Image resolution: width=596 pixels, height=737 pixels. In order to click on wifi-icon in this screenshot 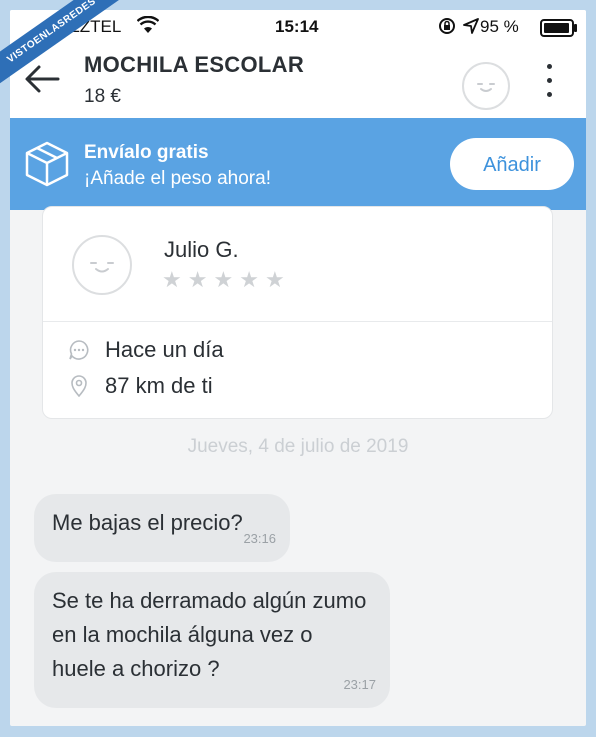, I will do `click(148, 24)`.